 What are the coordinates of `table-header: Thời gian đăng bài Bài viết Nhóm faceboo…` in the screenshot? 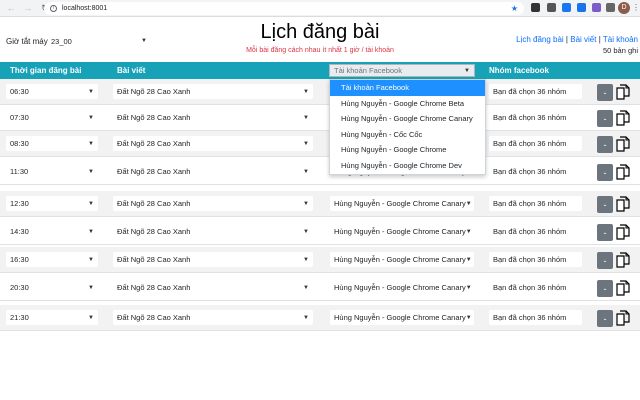 It's located at (320, 70).